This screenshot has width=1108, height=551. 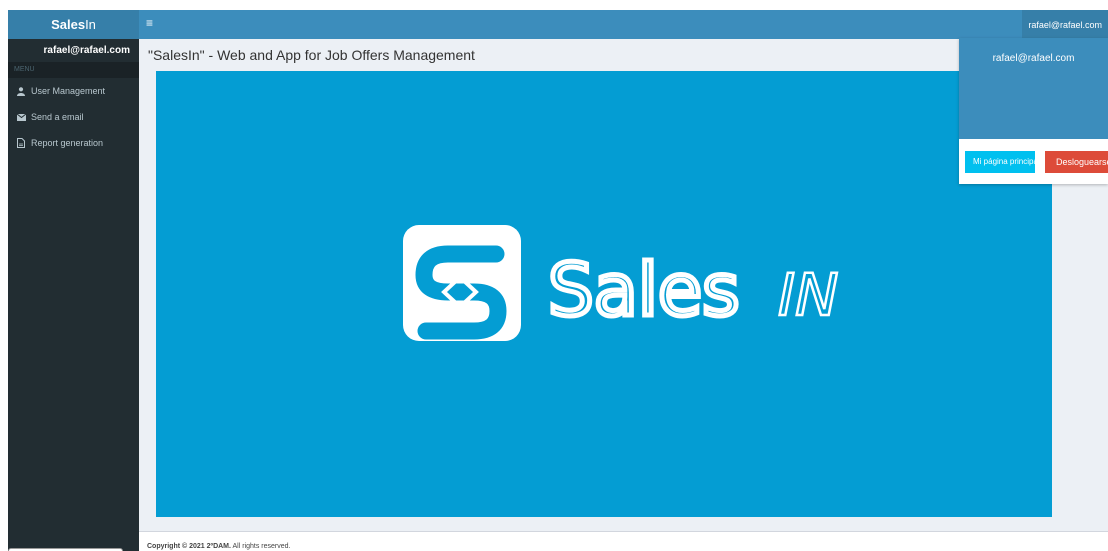 I want to click on menu-toggle-icon: ≡, so click(x=149, y=23).